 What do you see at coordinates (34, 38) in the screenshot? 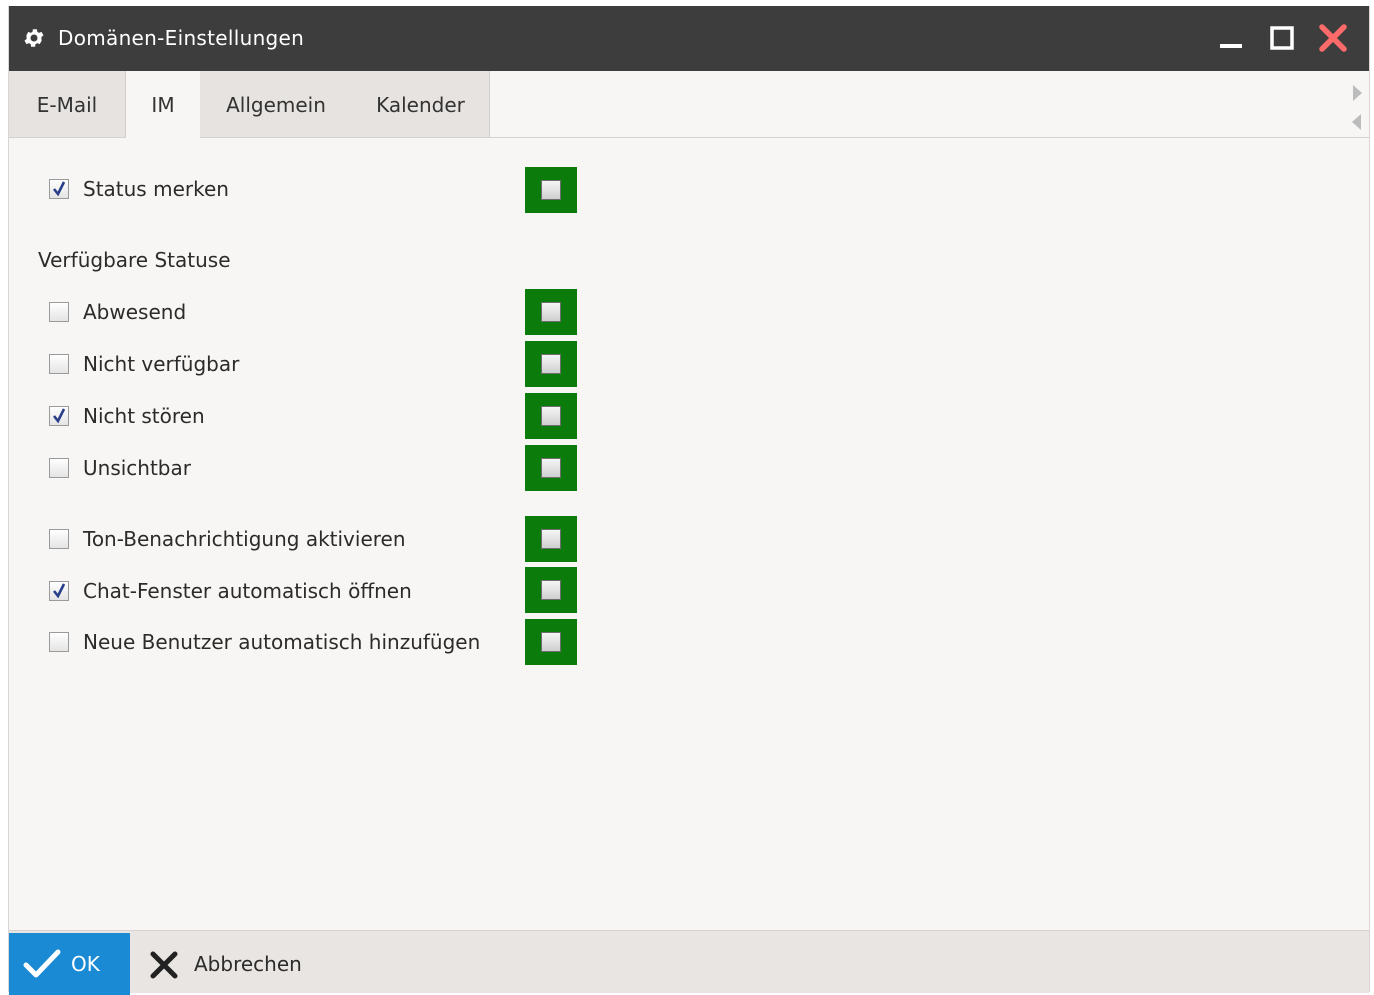
I see `gear-icon` at bounding box center [34, 38].